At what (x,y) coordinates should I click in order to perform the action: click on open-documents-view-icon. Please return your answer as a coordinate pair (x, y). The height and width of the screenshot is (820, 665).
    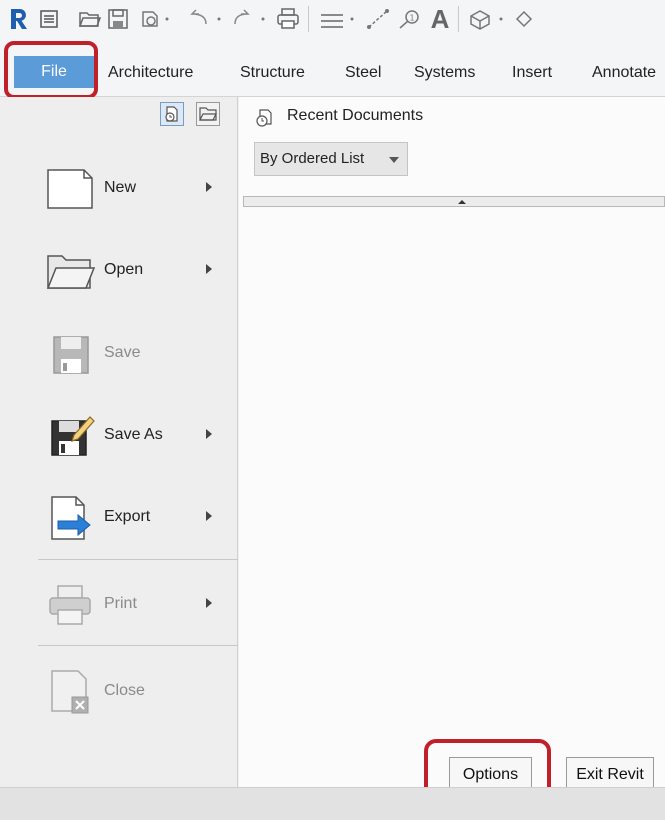
    Looking at the image, I should click on (208, 114).